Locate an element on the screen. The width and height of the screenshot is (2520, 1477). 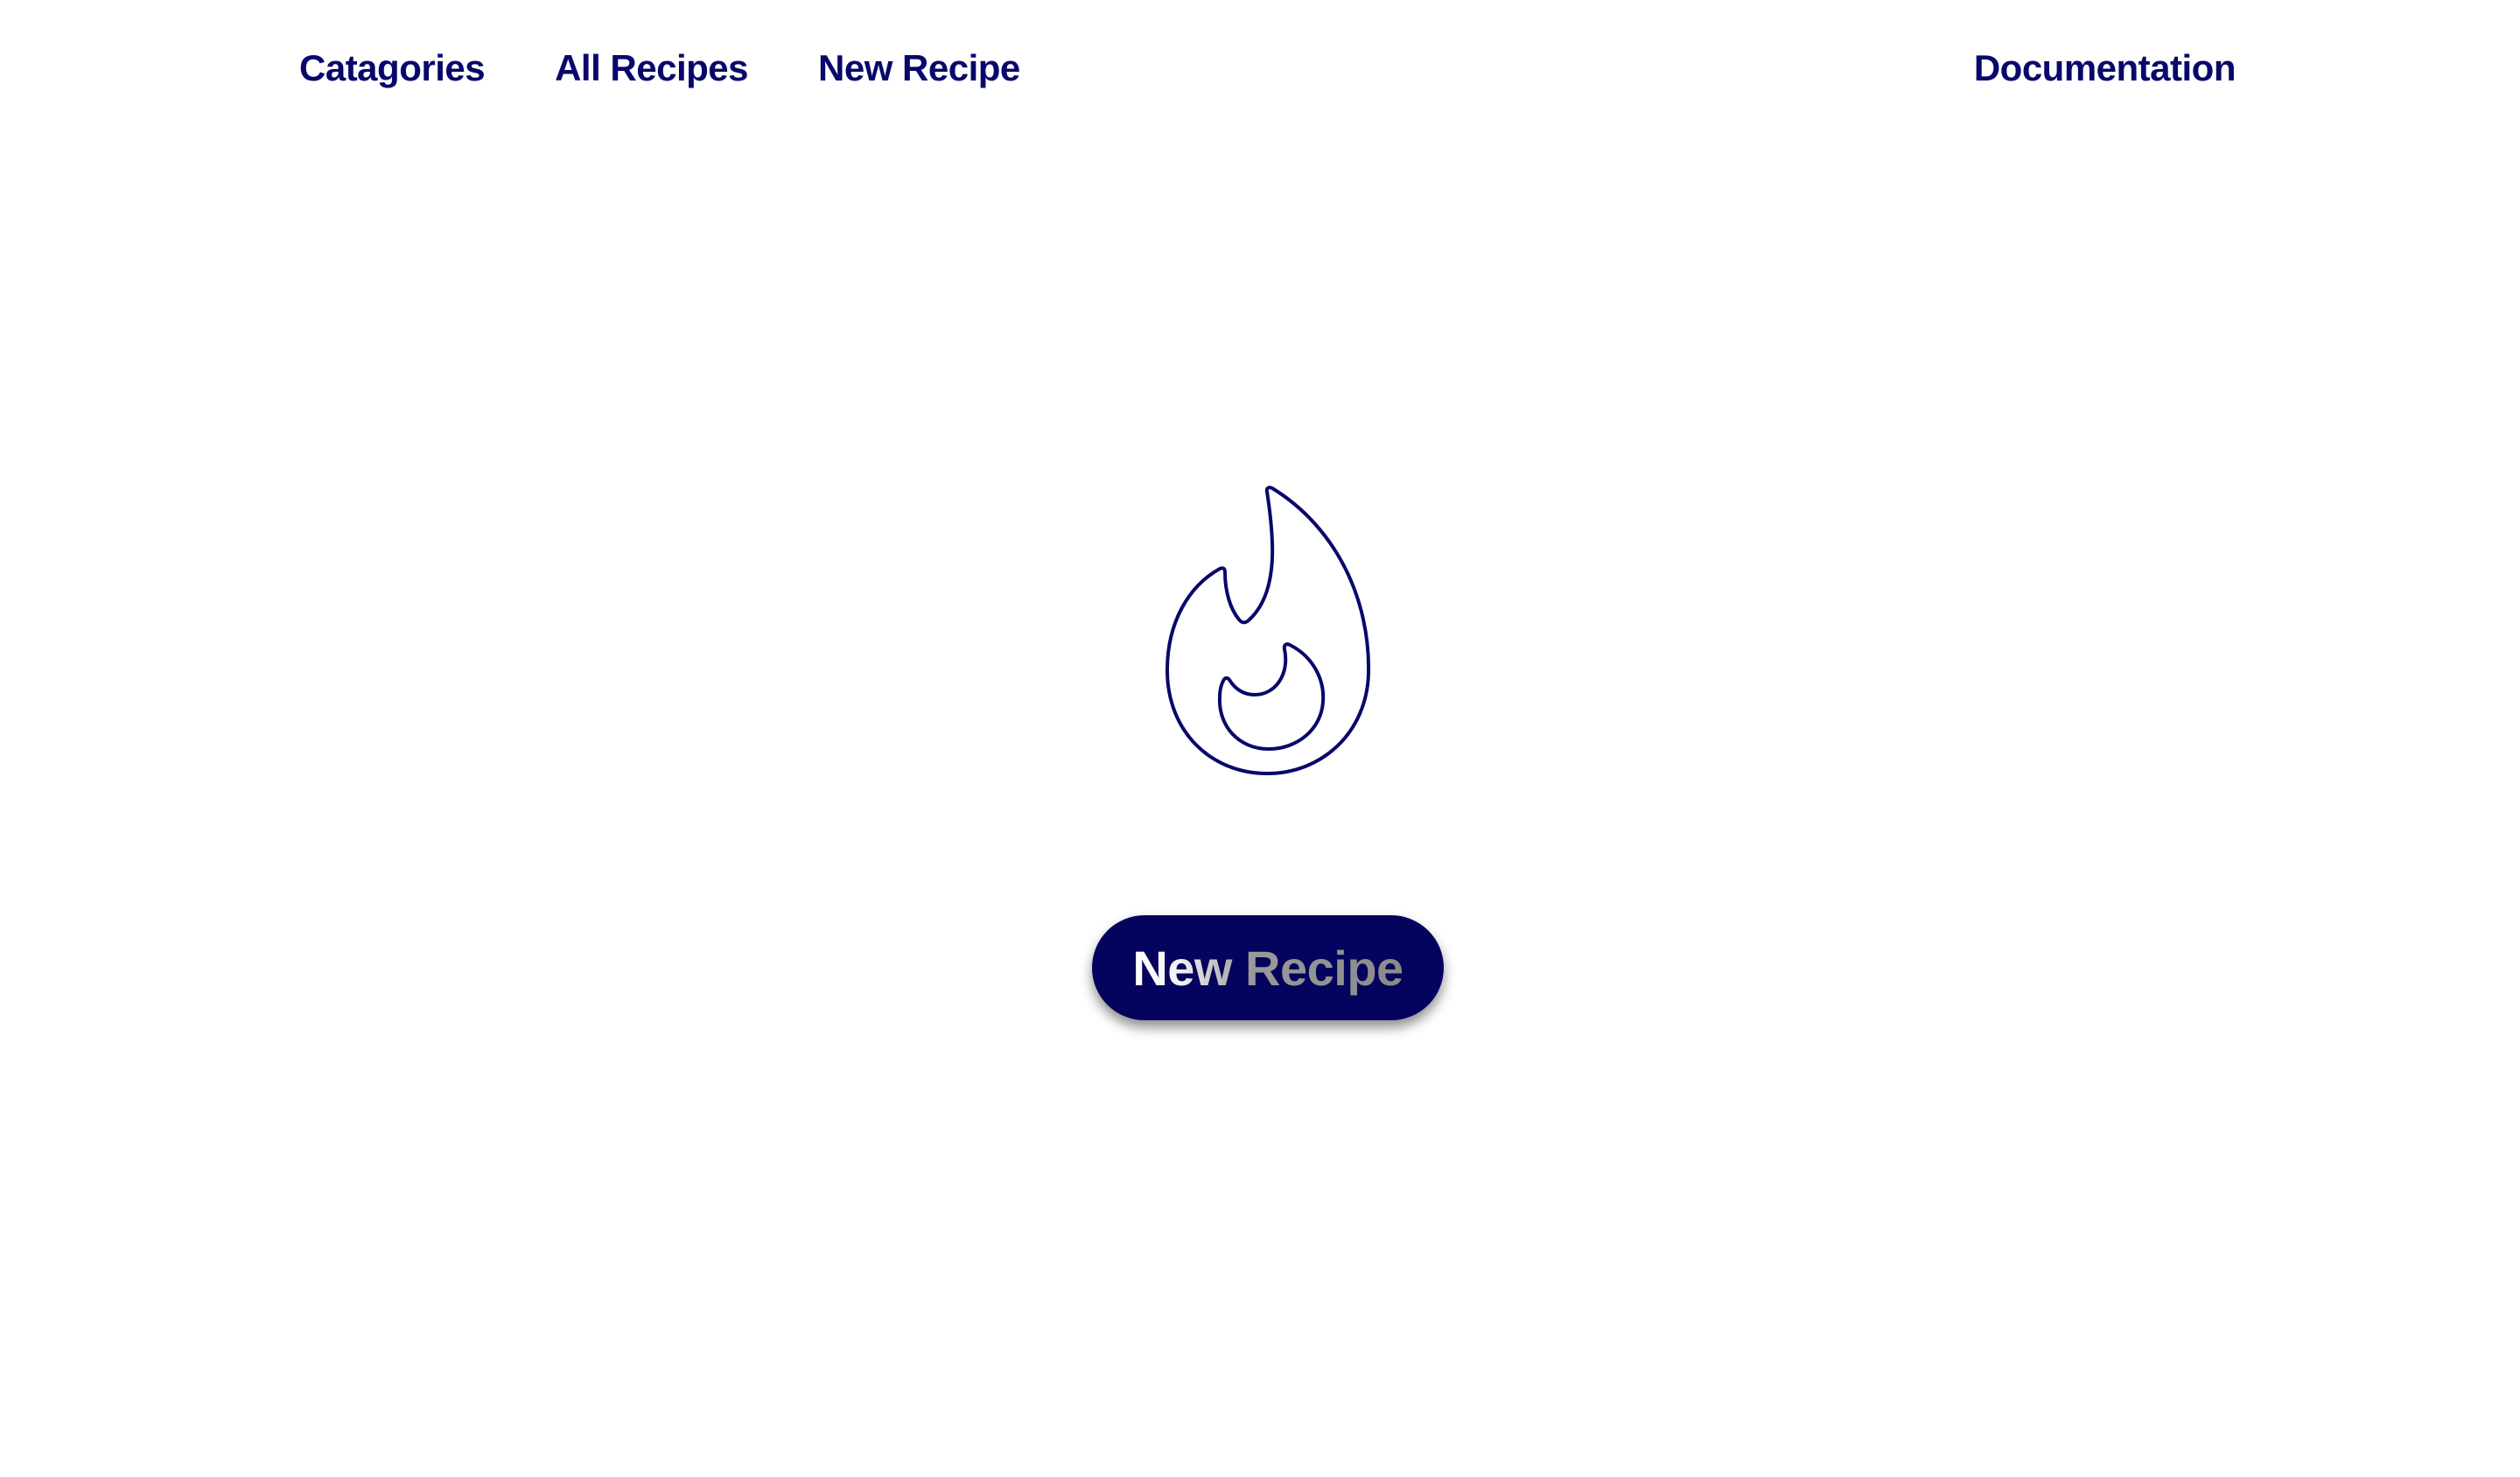
nav-link-new-recipe: New Recipe is located at coordinates (919, 68).